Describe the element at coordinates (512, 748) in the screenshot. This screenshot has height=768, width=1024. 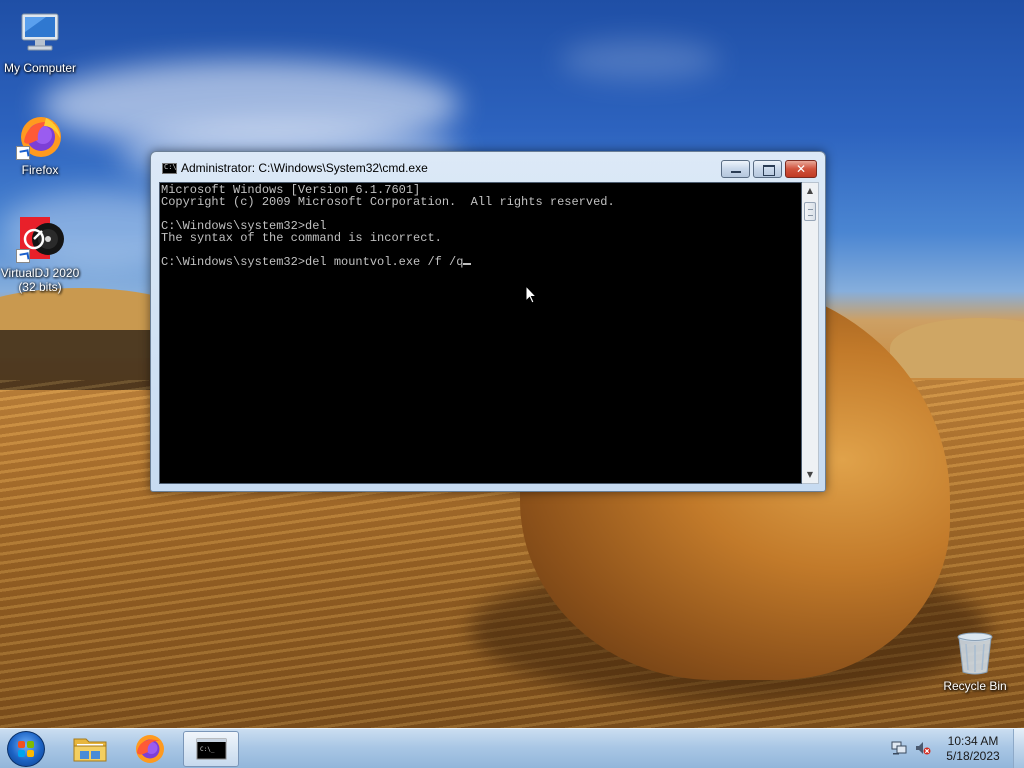
I see `taskbar: C:\_ 10:34 AM 5/18/2023` at that location.